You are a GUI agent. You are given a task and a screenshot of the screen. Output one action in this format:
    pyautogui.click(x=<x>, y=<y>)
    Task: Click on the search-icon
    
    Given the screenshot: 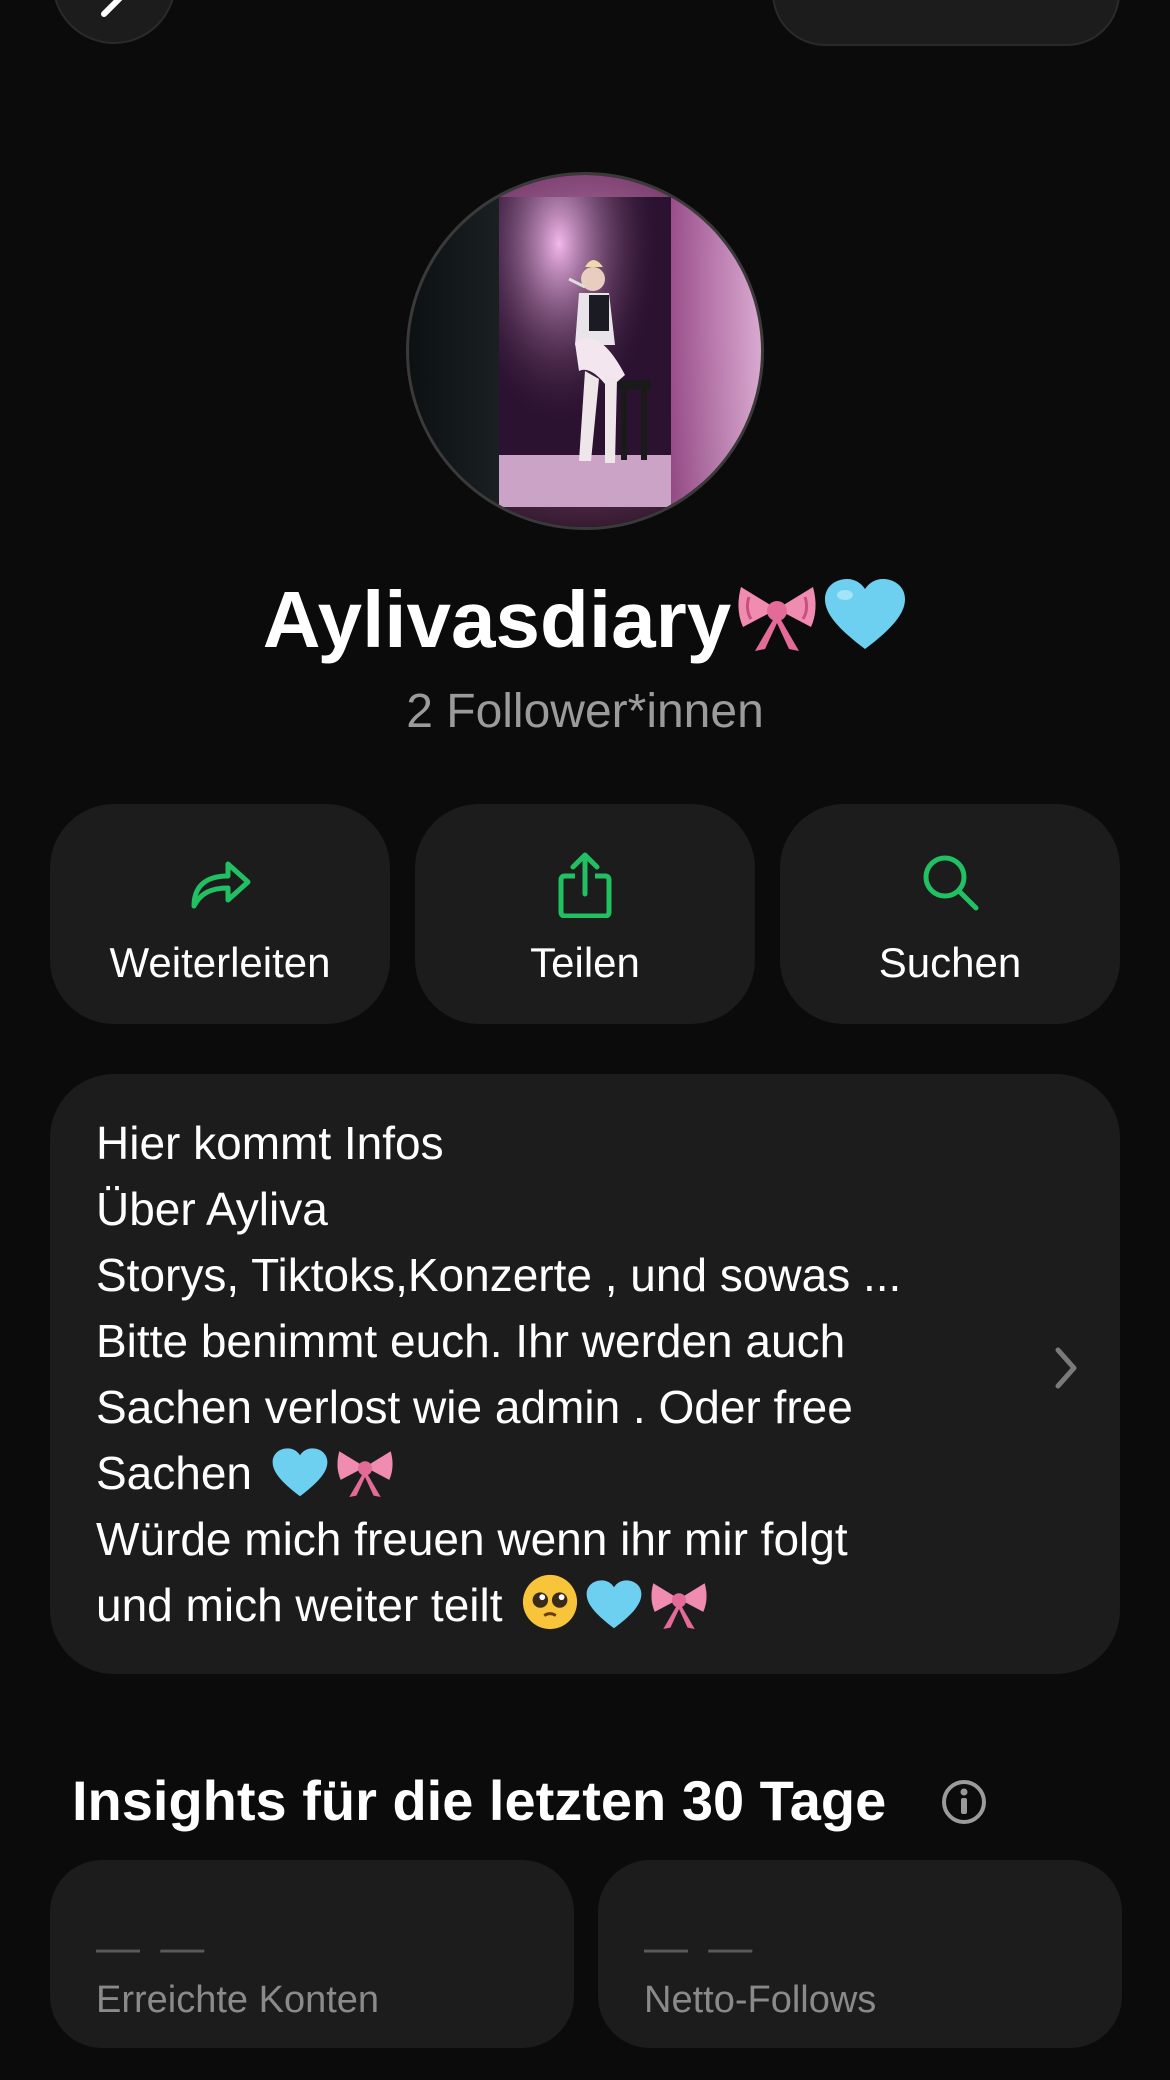 What is the action you would take?
    pyautogui.click(x=951, y=883)
    